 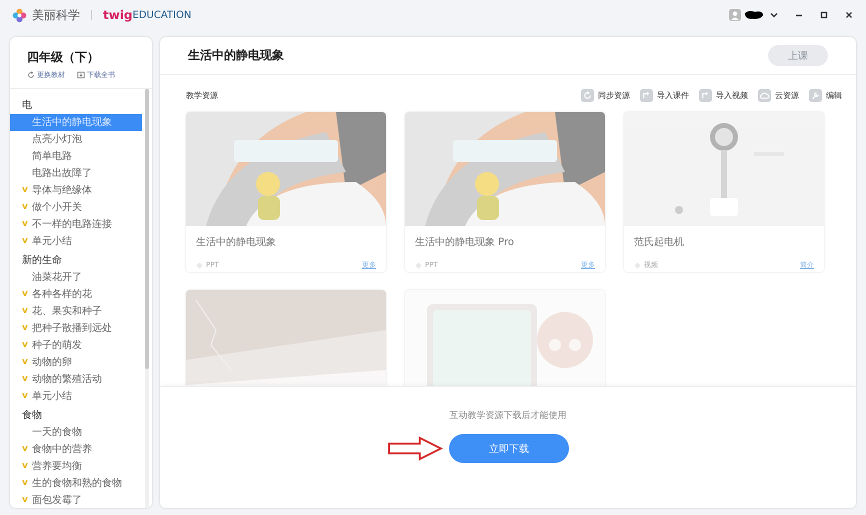 What do you see at coordinates (32, 416) in the screenshot?
I see `unit-heading: 食物` at bounding box center [32, 416].